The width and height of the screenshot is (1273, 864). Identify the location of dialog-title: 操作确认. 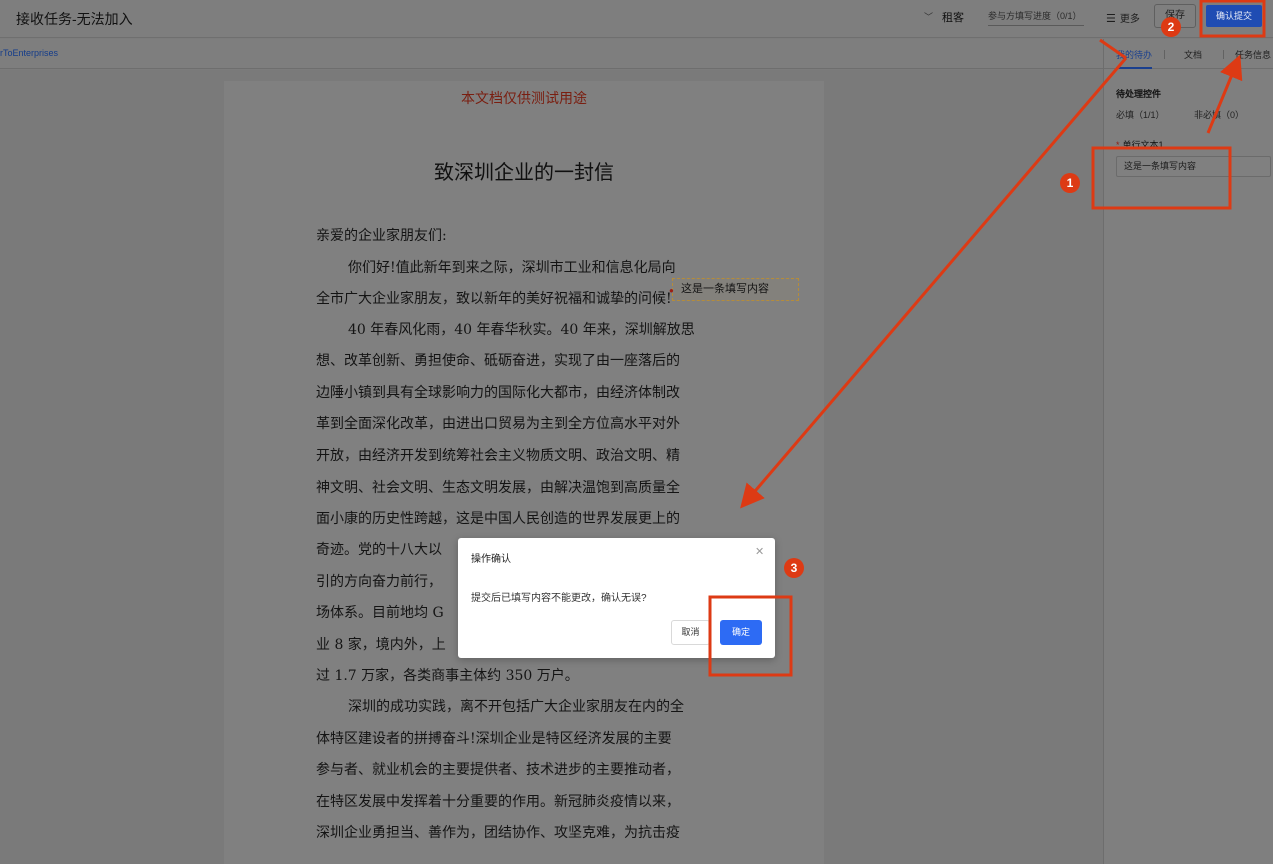
(491, 559).